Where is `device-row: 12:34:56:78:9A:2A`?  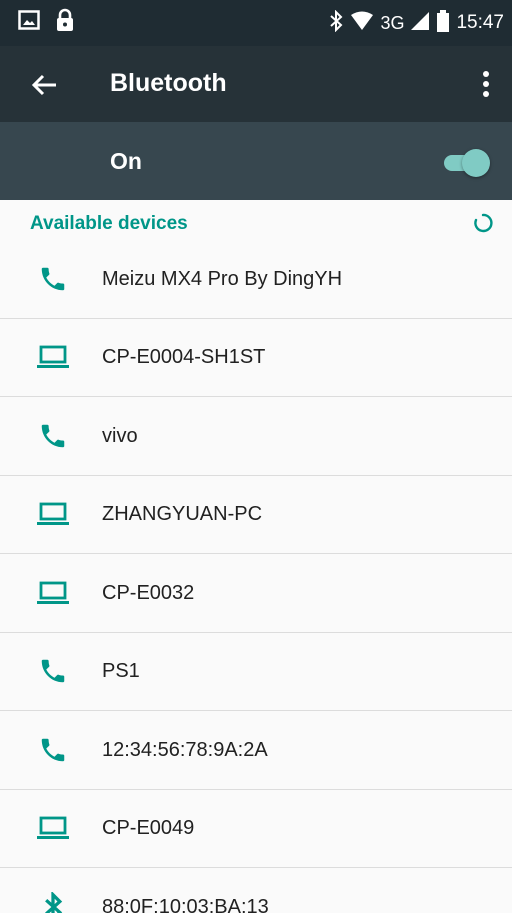 device-row: 12:34:56:78:9A:2A is located at coordinates (256, 750).